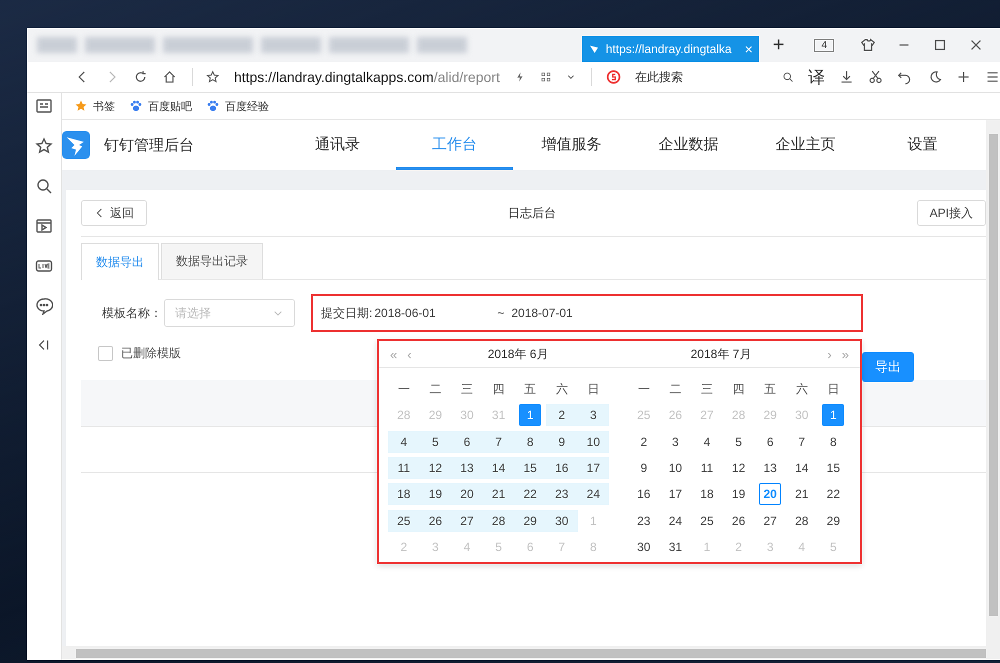  What do you see at coordinates (561, 389) in the screenshot?
I see `weekday-label: 六` at bounding box center [561, 389].